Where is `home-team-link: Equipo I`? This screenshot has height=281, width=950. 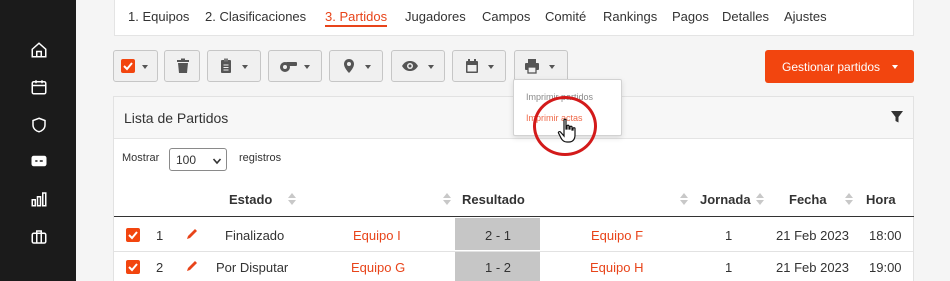 home-team-link: Equipo I is located at coordinates (377, 235).